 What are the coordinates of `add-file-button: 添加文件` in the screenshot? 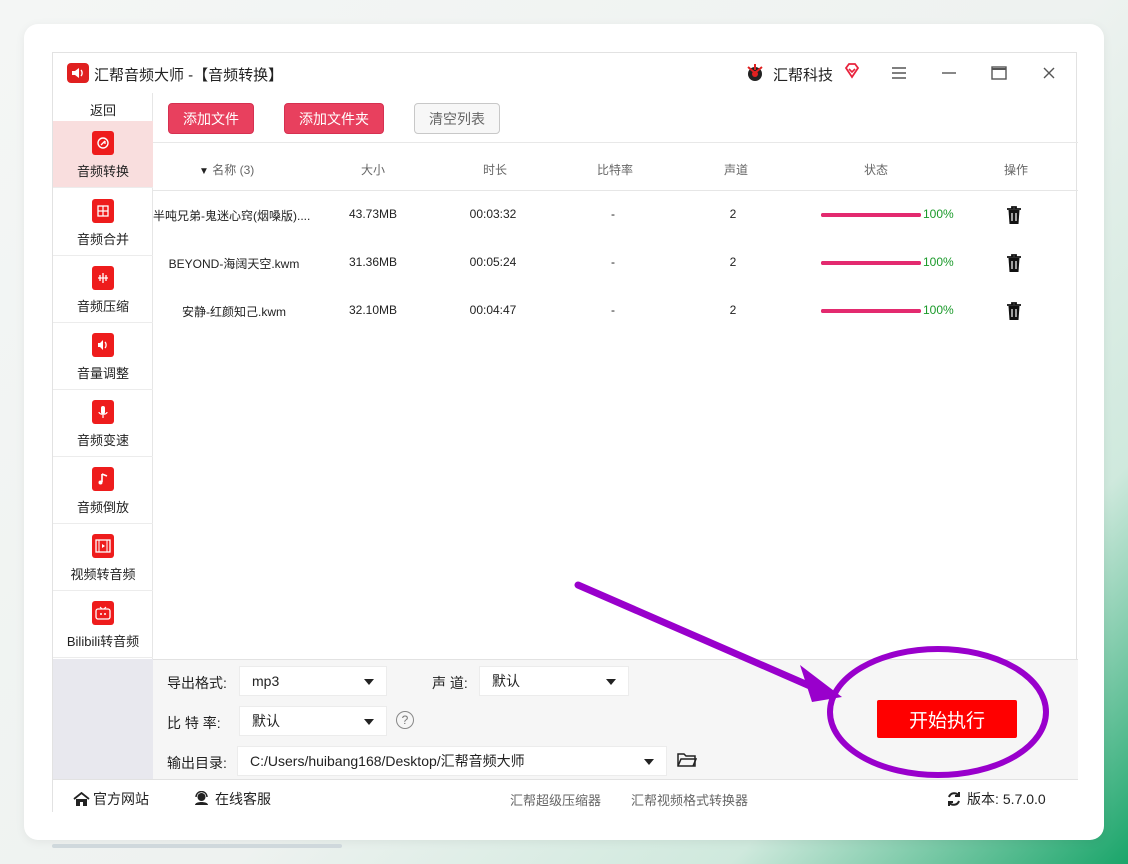 It's located at (211, 118).